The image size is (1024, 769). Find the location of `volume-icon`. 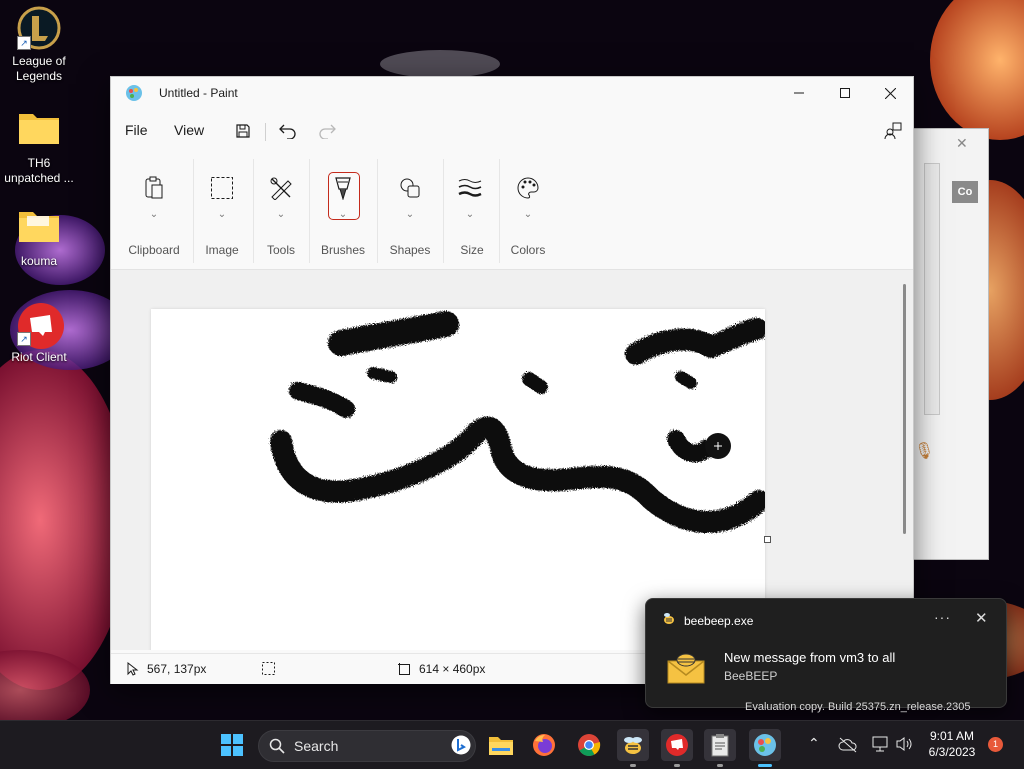

volume-icon is located at coordinates (904, 744).